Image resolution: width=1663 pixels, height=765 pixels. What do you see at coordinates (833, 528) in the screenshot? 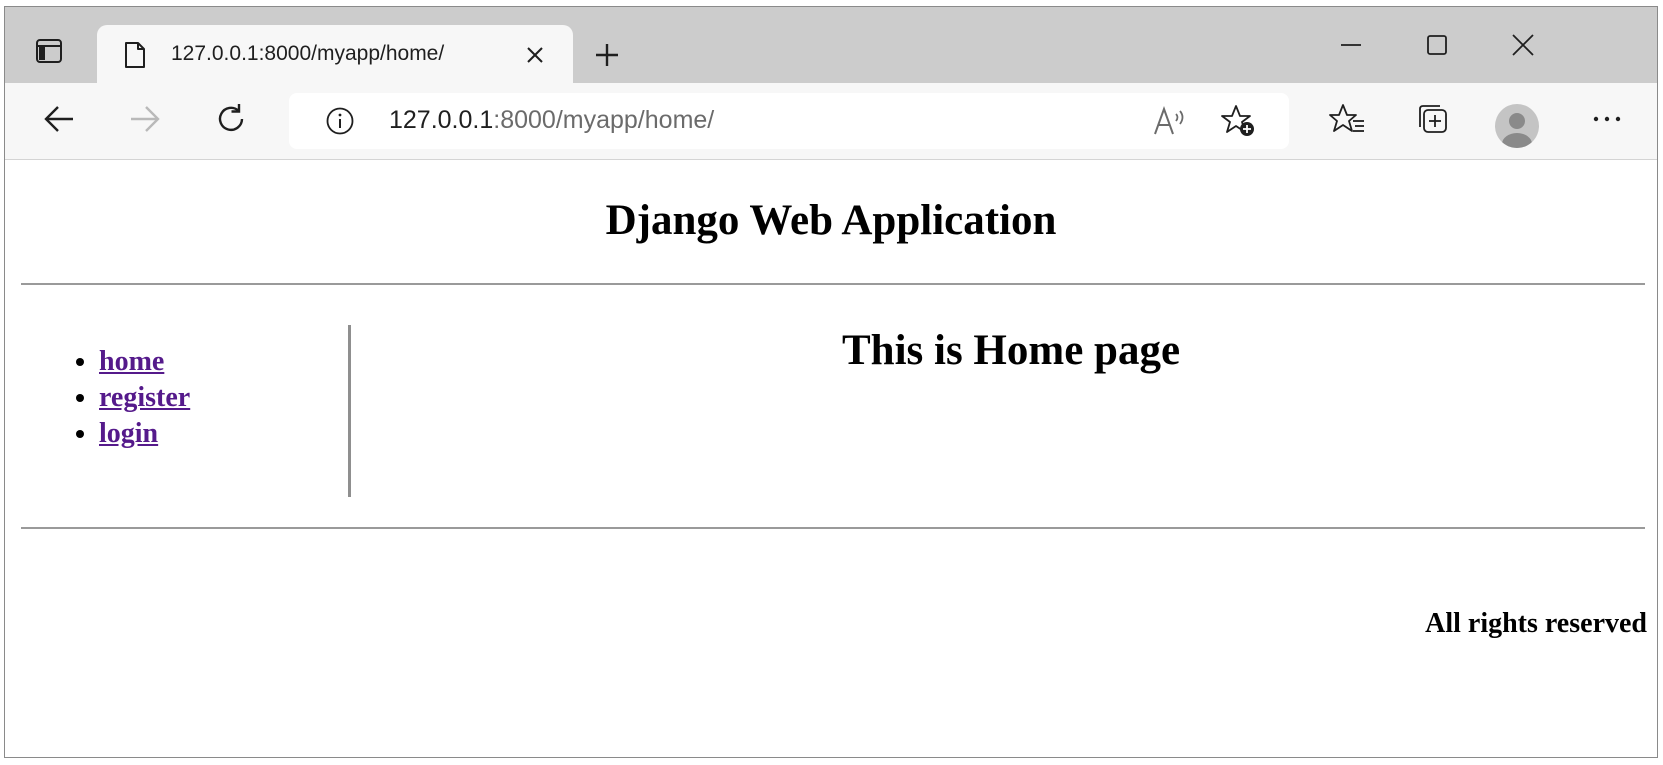
I see `footer-divider` at bounding box center [833, 528].